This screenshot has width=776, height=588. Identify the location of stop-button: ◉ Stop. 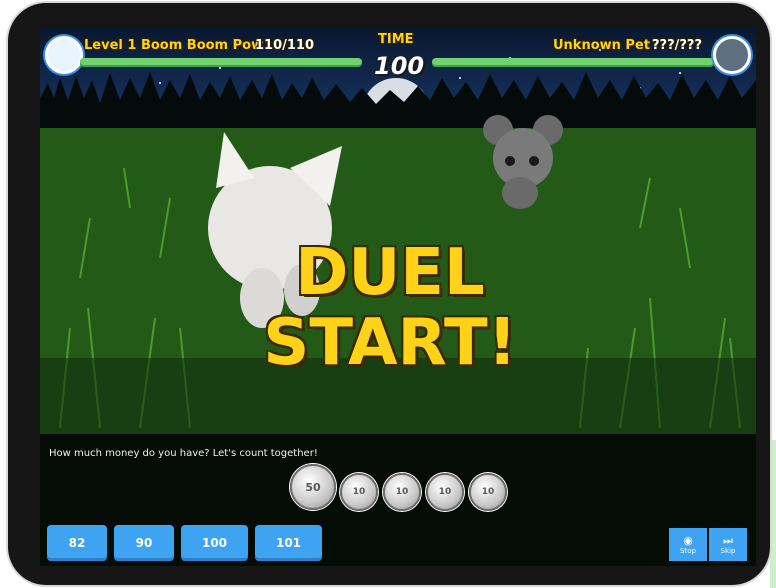
(688, 544).